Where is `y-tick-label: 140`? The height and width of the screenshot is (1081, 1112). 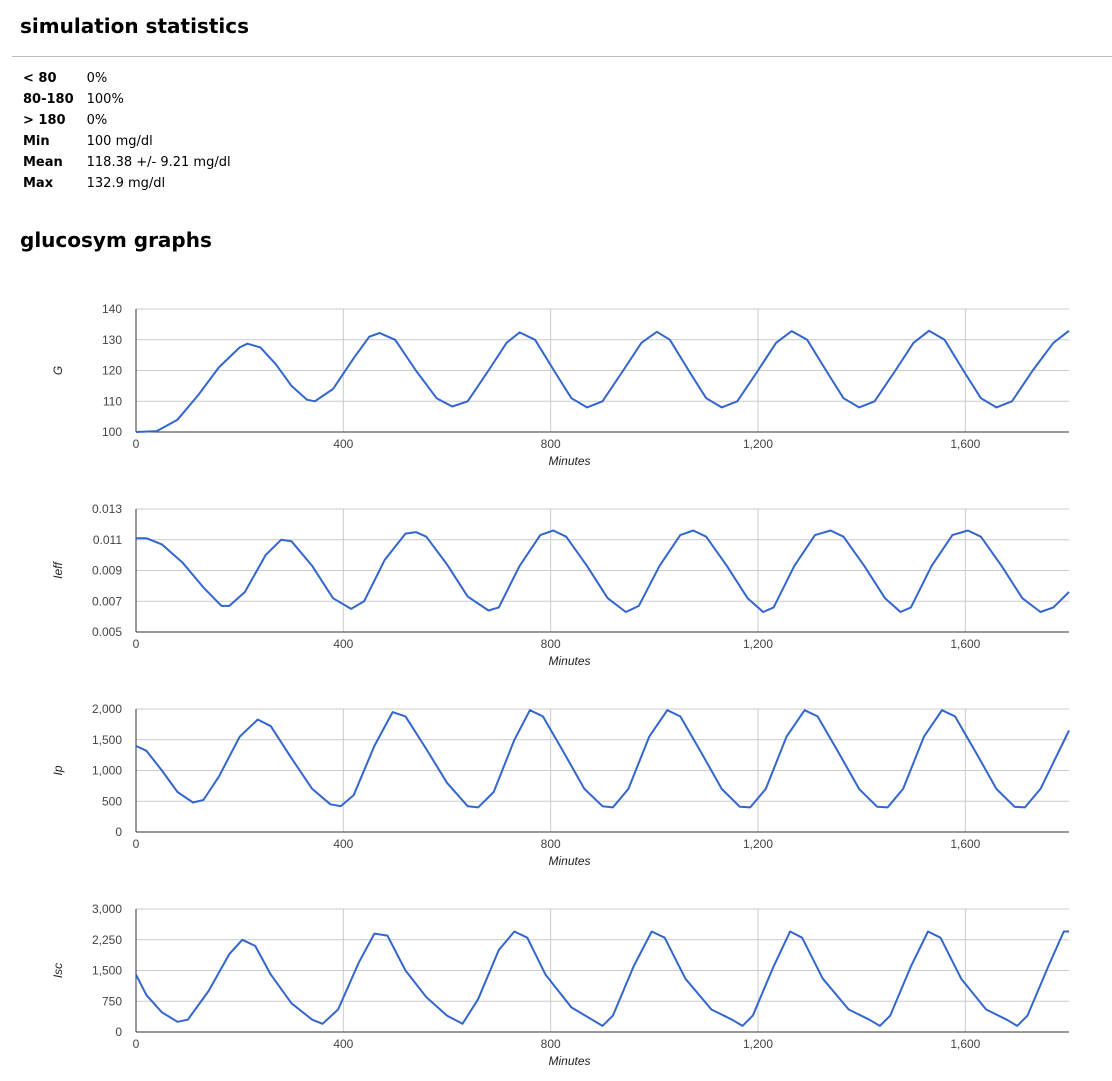 y-tick-label: 140 is located at coordinates (112, 309).